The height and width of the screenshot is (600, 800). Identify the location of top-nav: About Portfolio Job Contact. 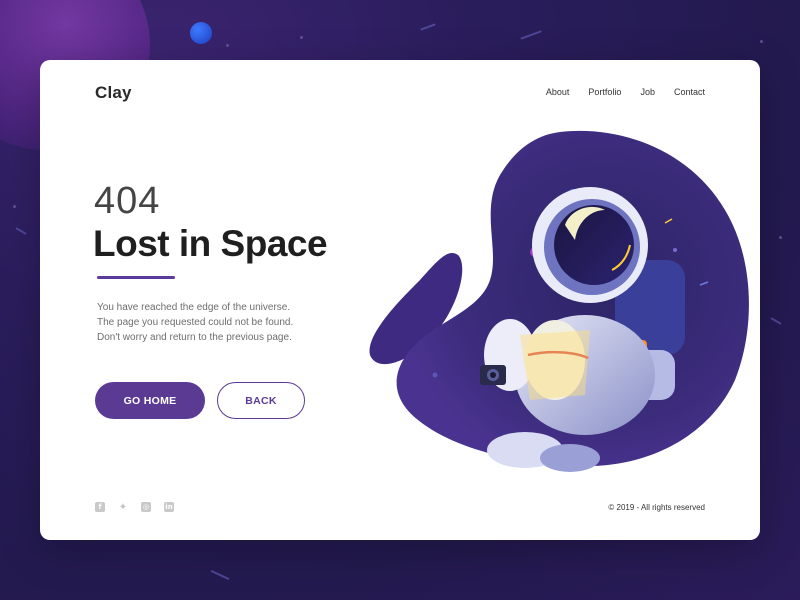
(625, 92).